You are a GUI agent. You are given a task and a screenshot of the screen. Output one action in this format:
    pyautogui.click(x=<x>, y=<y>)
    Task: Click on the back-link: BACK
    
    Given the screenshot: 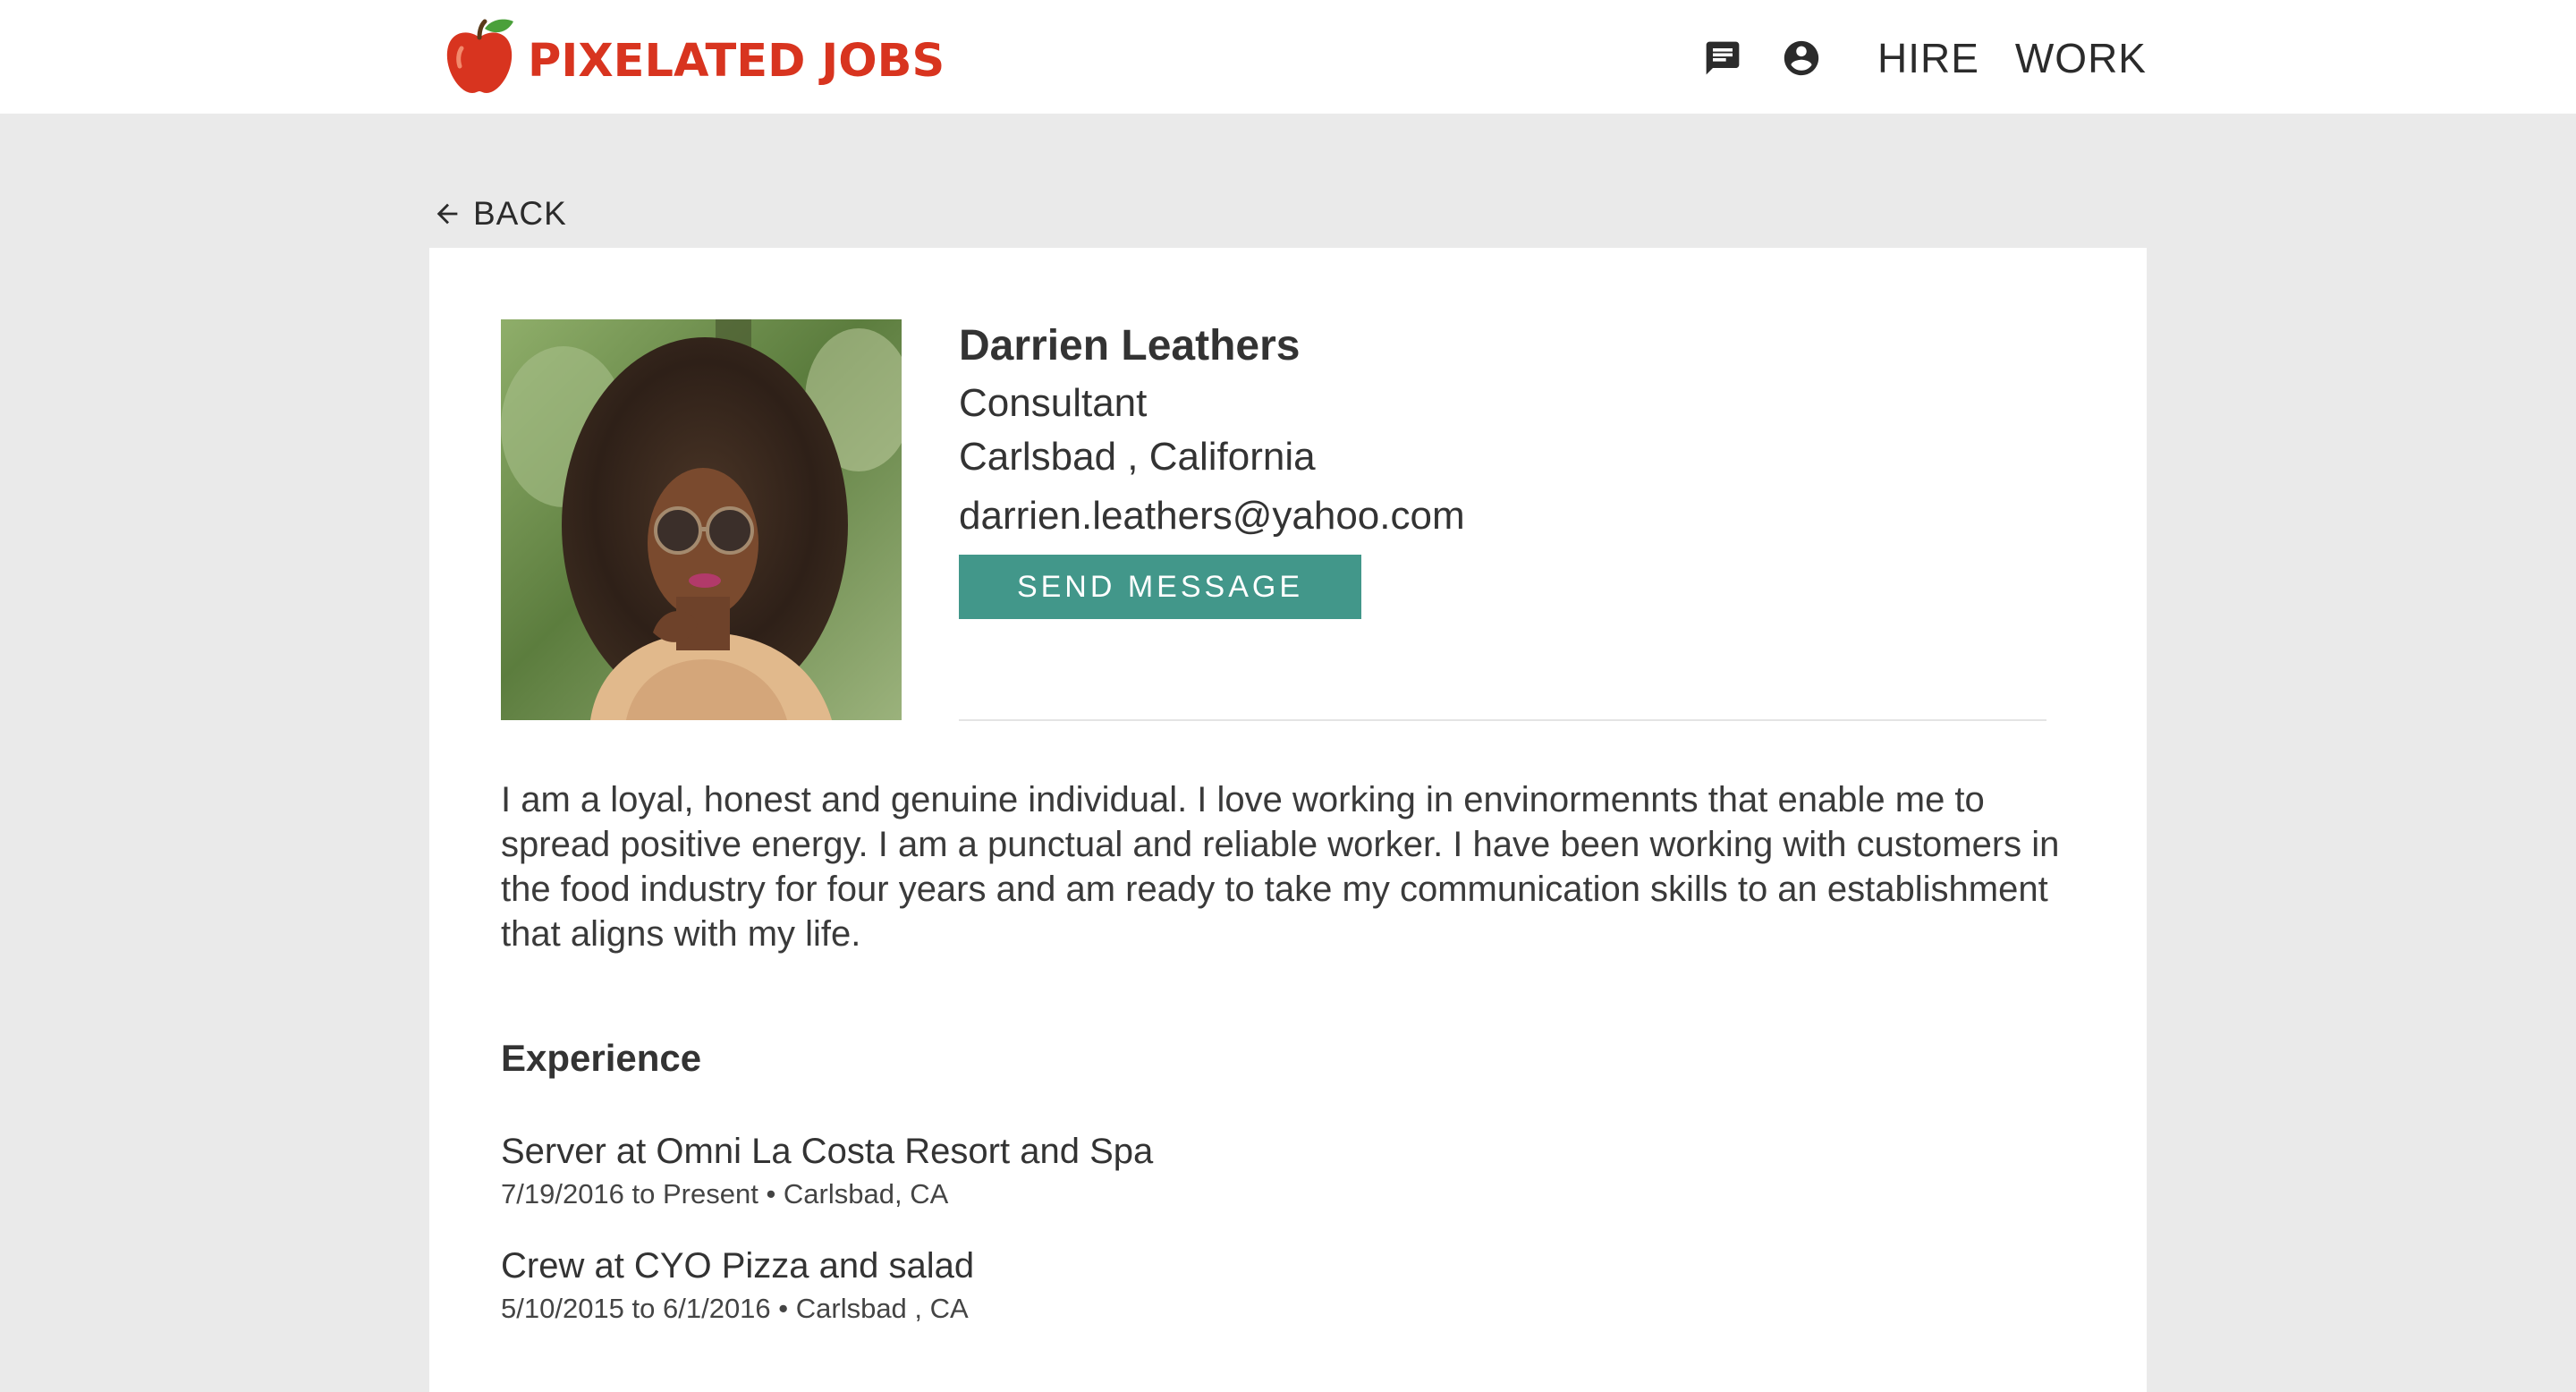 What is the action you would take?
    pyautogui.click(x=499, y=214)
    